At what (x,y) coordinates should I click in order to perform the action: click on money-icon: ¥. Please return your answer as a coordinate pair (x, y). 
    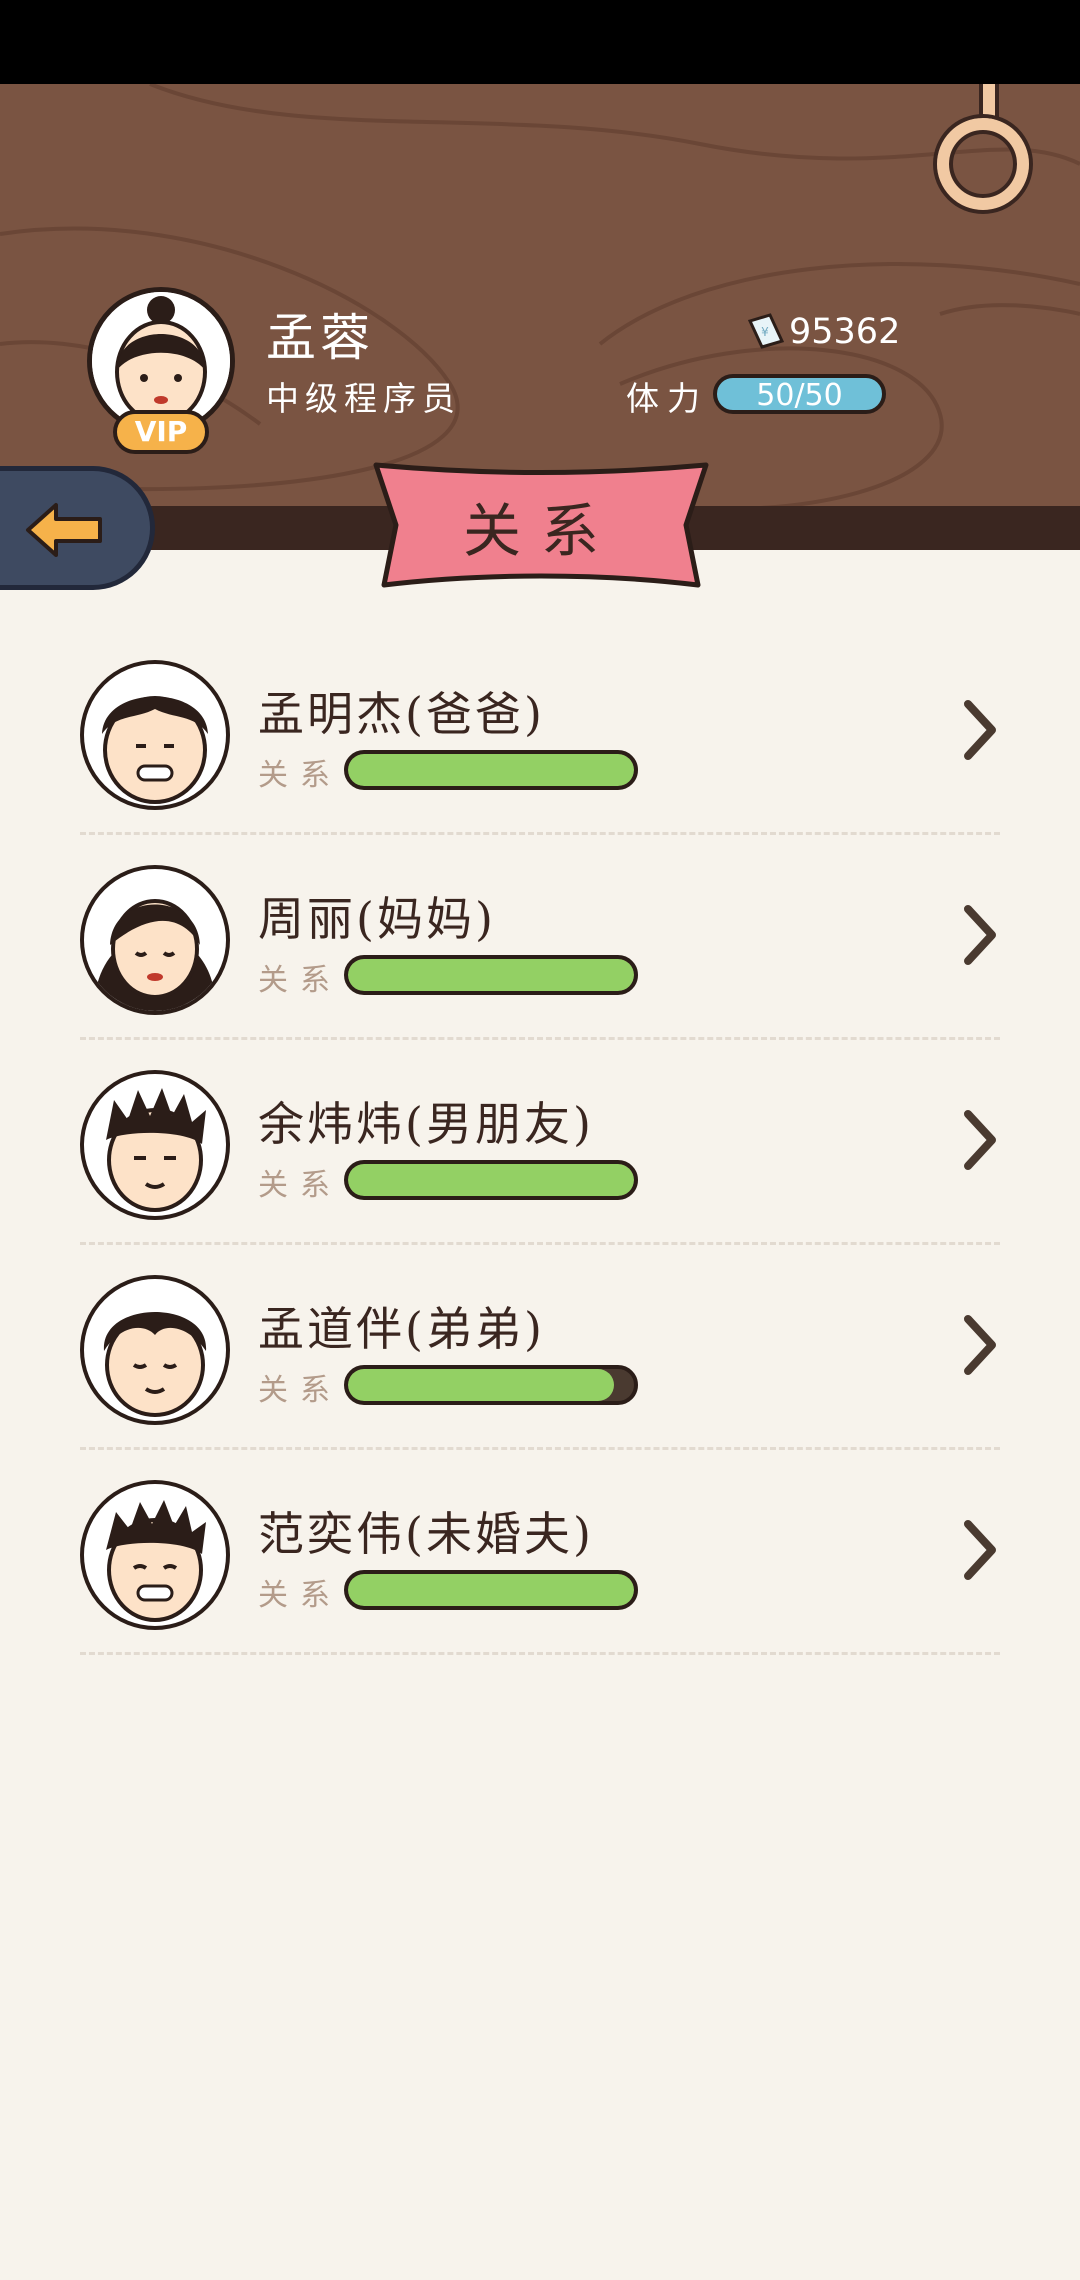
    Looking at the image, I should click on (766, 331).